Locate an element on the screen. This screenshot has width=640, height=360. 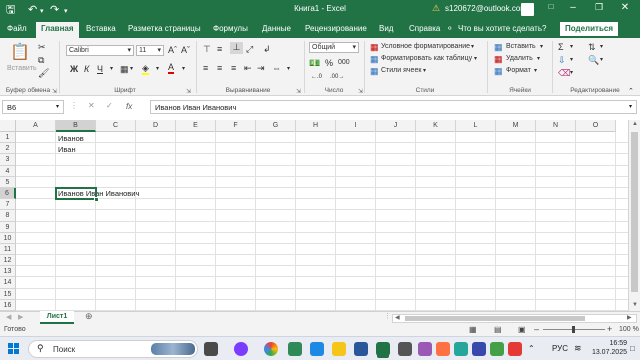
sheet-tab-1: Лист1 is located at coordinates (57, 317).